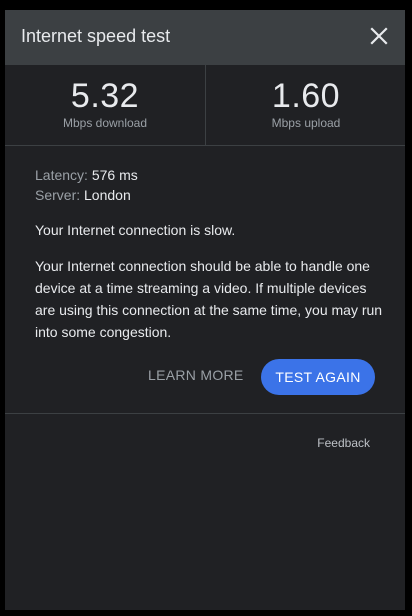  I want to click on server-row: Server: London, so click(210, 195).